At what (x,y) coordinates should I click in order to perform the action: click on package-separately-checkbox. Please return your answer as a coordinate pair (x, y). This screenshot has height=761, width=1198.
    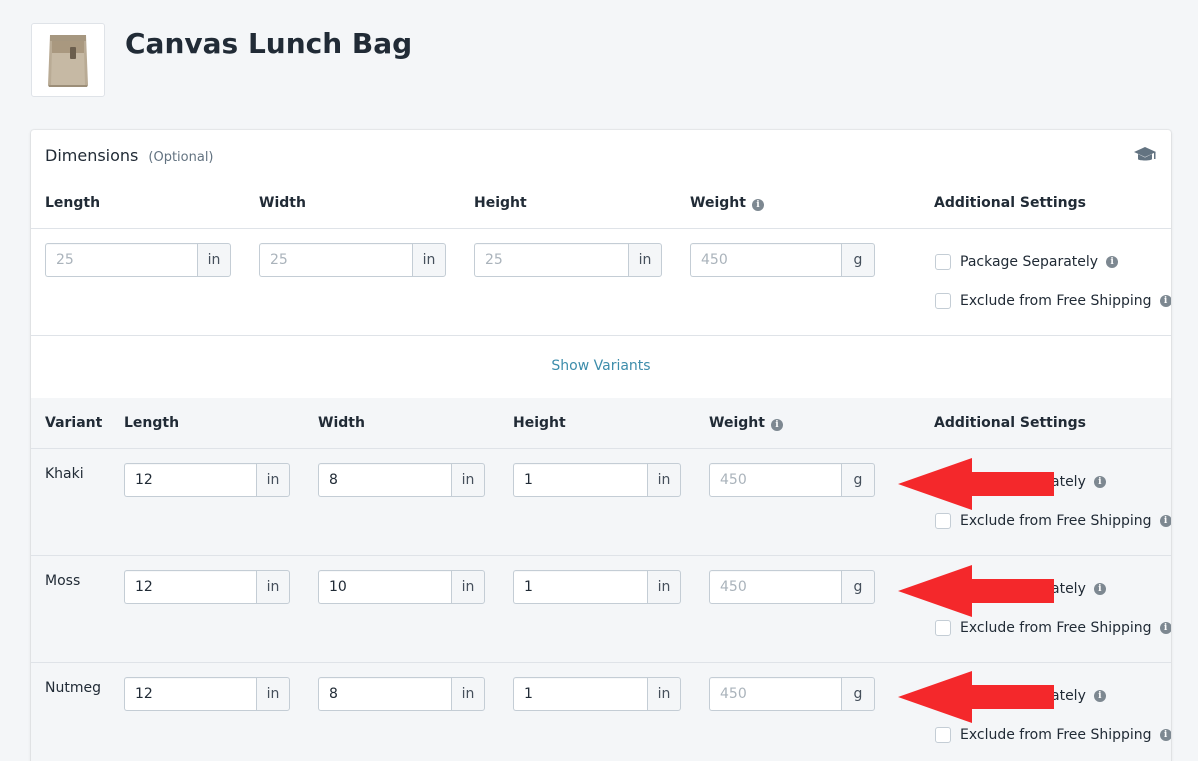
    Looking at the image, I should click on (943, 262).